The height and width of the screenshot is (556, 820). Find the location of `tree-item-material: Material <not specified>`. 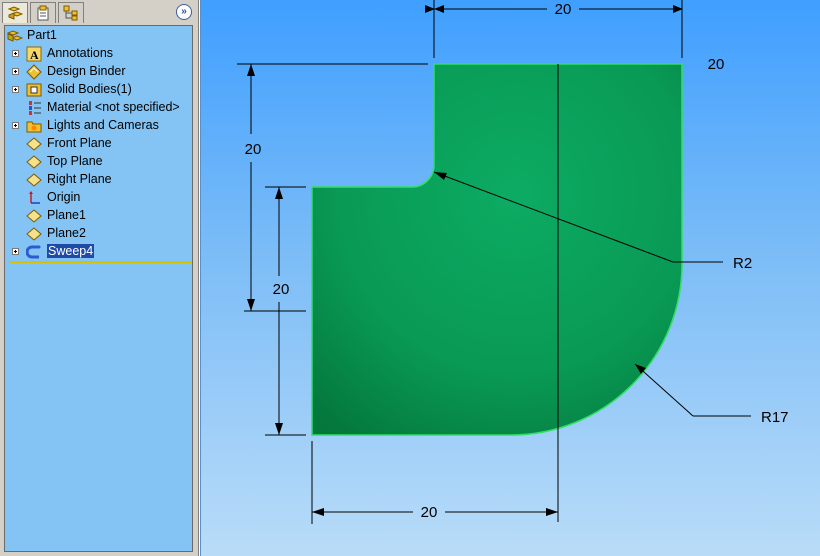

tree-item-material: Material <not specified> is located at coordinates (98, 108).